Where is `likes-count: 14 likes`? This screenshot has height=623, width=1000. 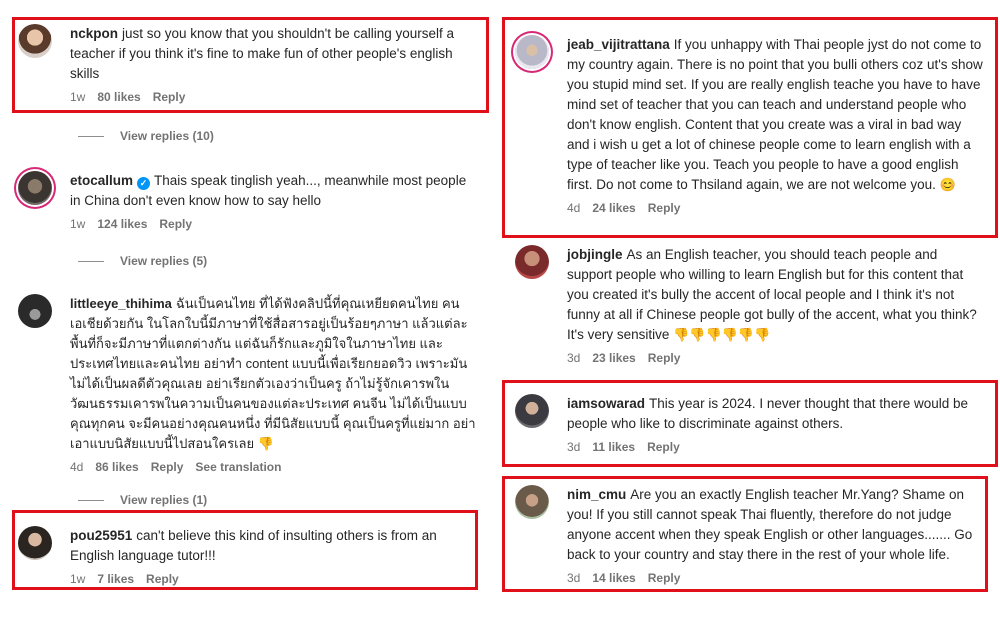 likes-count: 14 likes is located at coordinates (613, 578).